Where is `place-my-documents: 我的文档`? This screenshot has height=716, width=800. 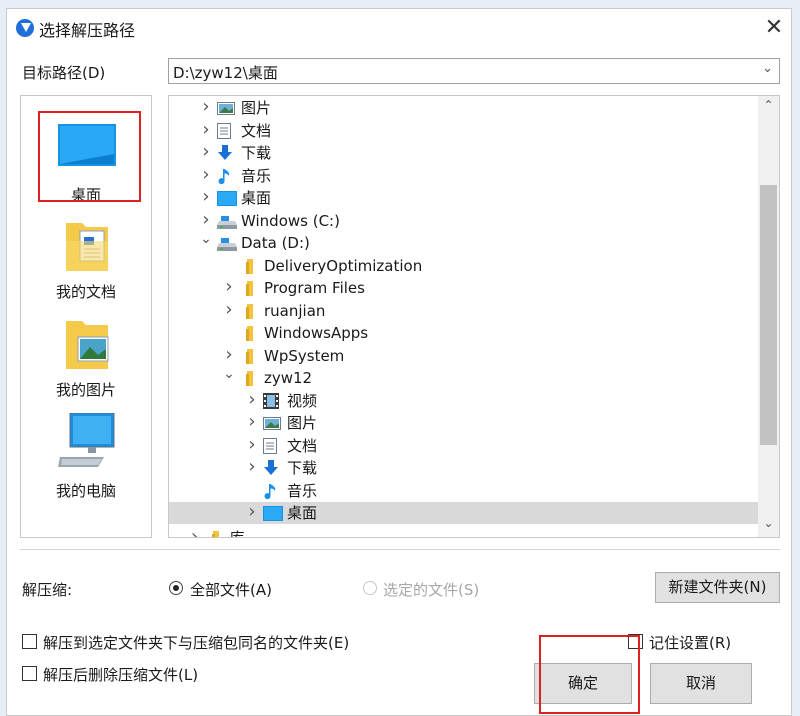 place-my-documents: 我的文档 is located at coordinates (86, 259).